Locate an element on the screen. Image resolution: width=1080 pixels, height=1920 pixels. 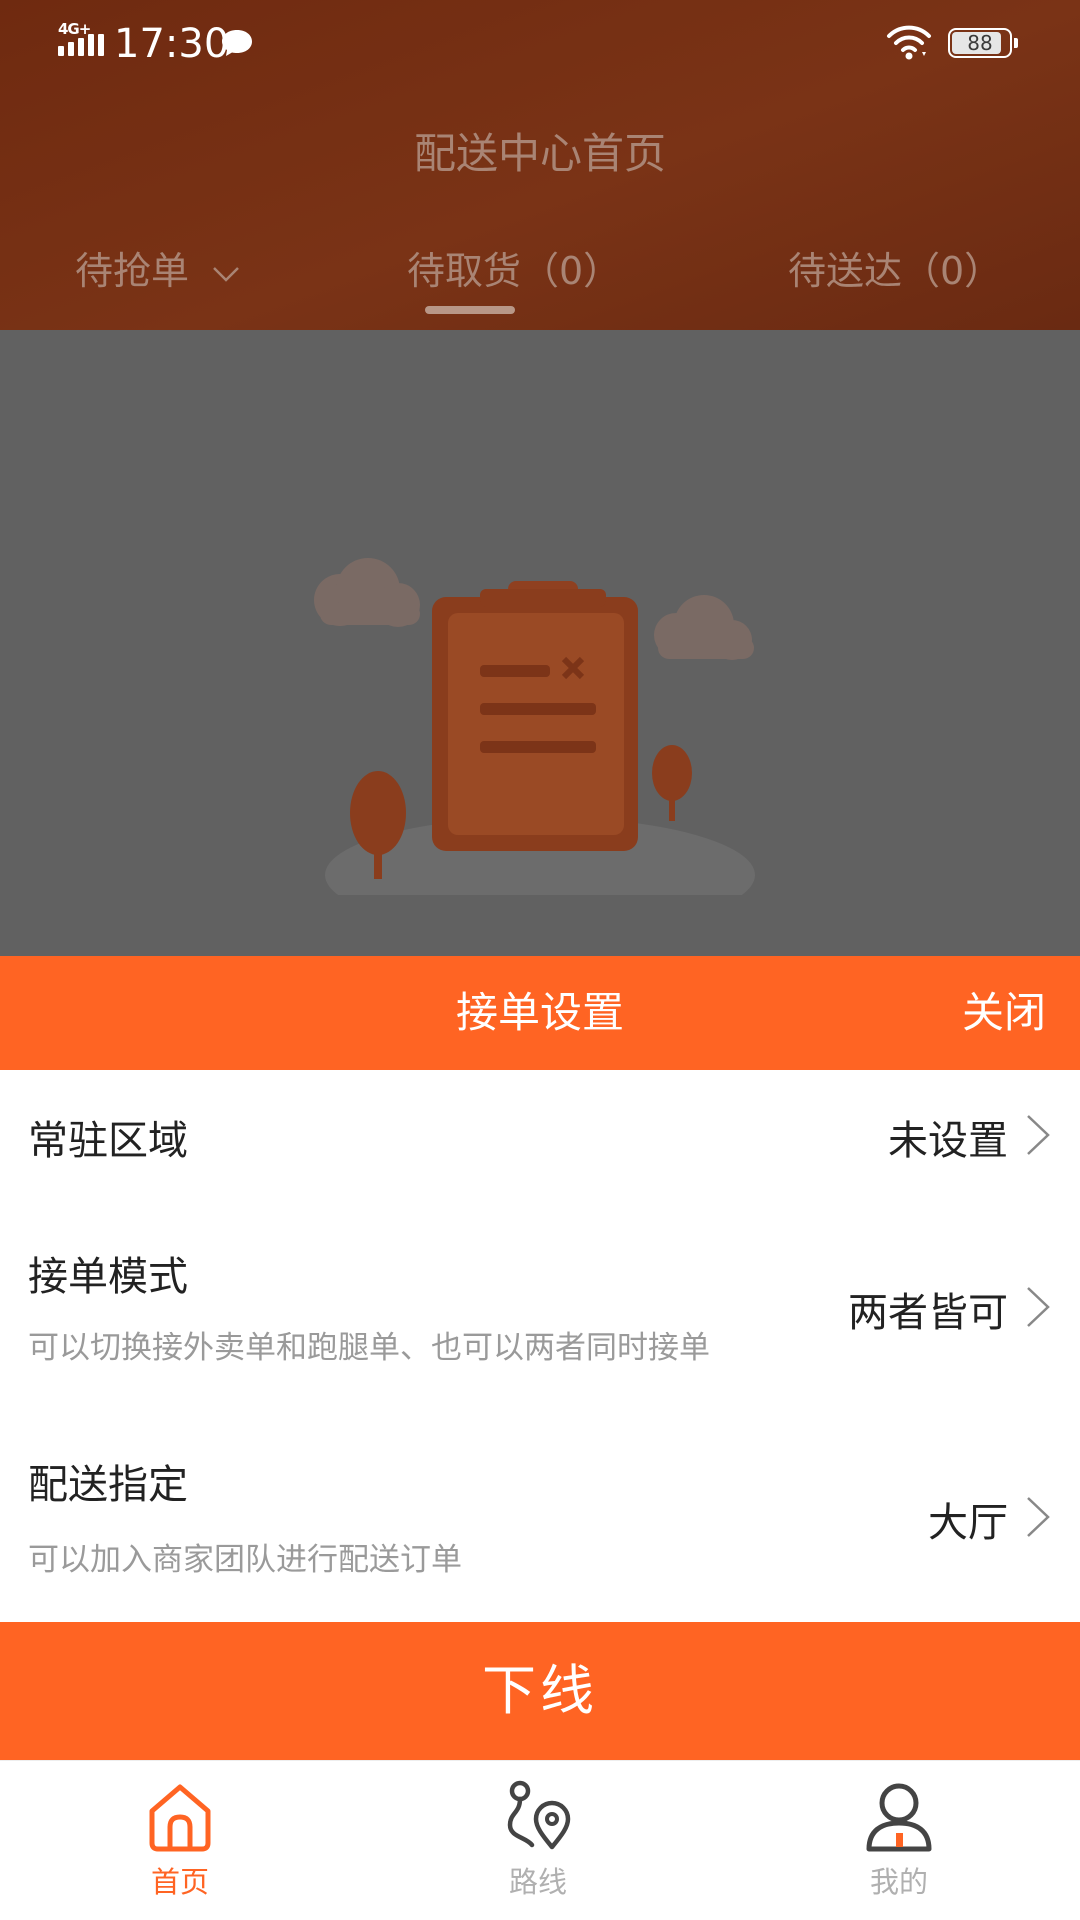
signal-icon: 4G+ is located at coordinates (83, 40).